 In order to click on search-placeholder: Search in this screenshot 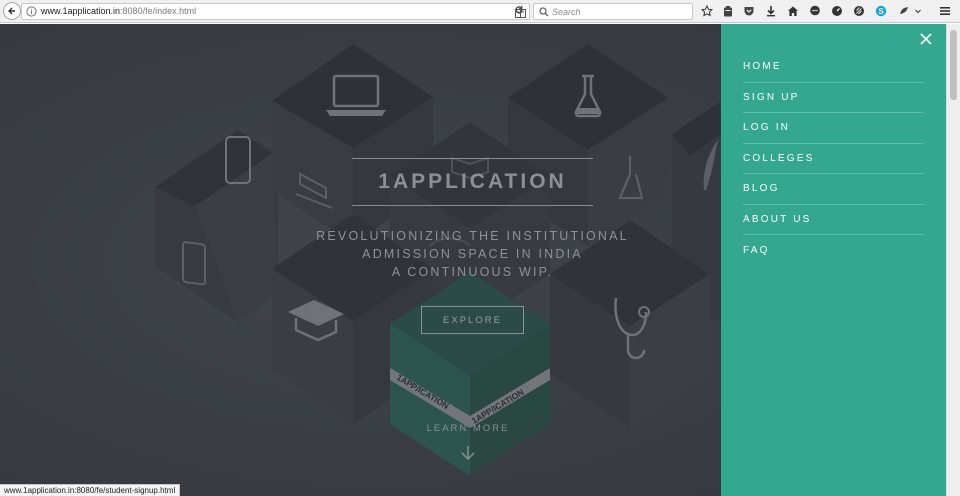, I will do `click(566, 12)`.